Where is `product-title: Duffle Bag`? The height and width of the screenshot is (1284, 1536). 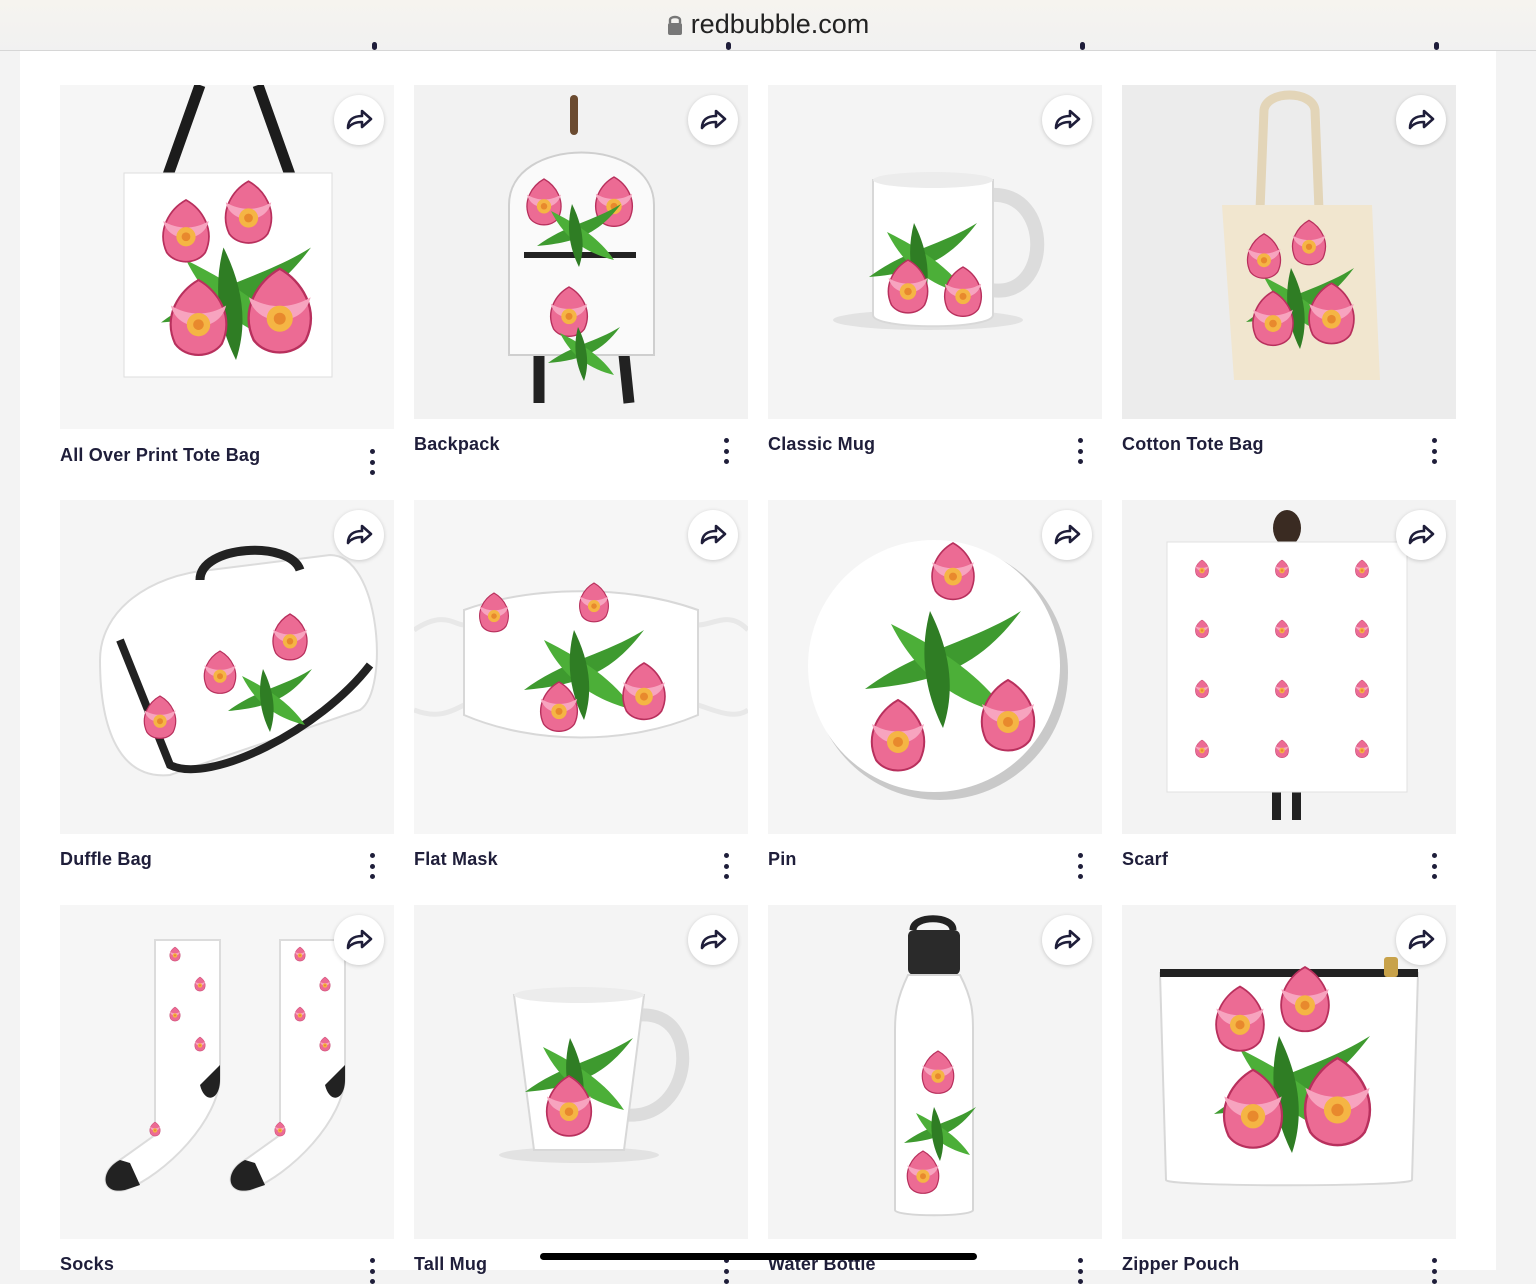 product-title: Duffle Bag is located at coordinates (106, 859).